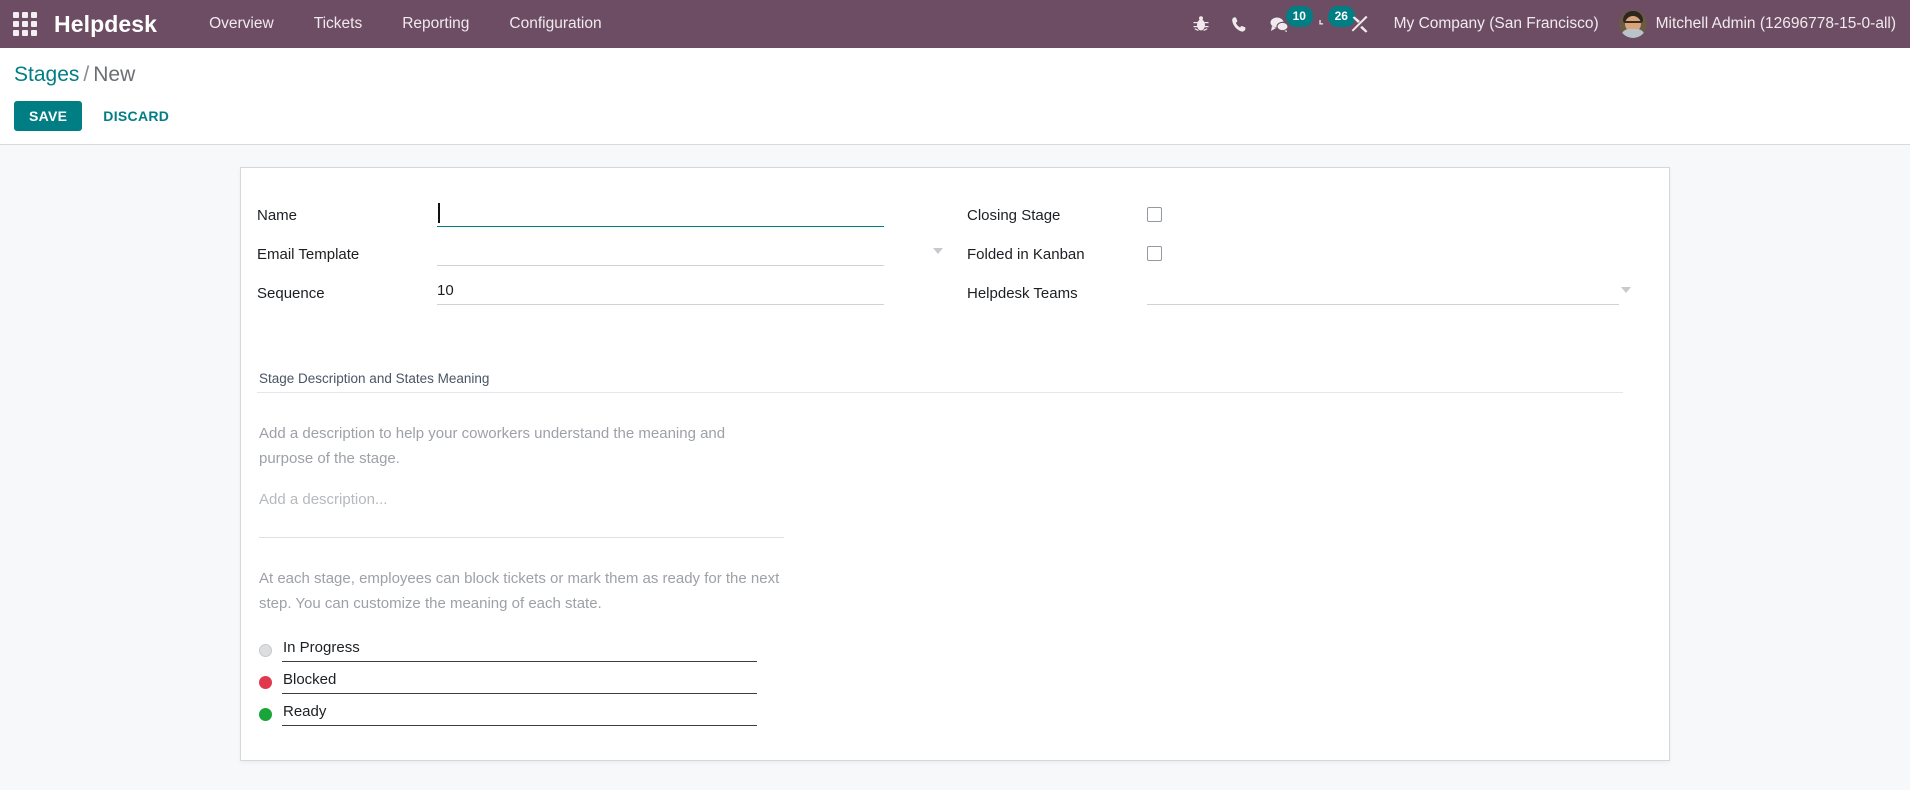 Image resolution: width=1910 pixels, height=811 pixels. I want to click on field-control-helpdesk-teams, so click(1390, 292).